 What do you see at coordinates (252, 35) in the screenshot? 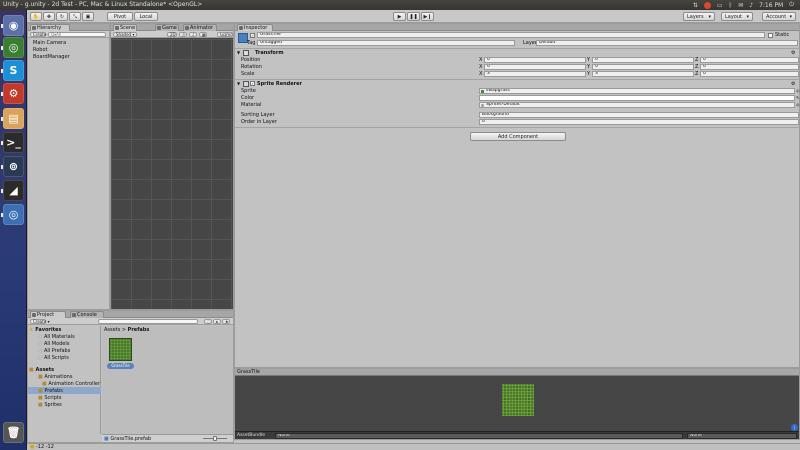
I see `active-checkbox: ✓` at bounding box center [252, 35].